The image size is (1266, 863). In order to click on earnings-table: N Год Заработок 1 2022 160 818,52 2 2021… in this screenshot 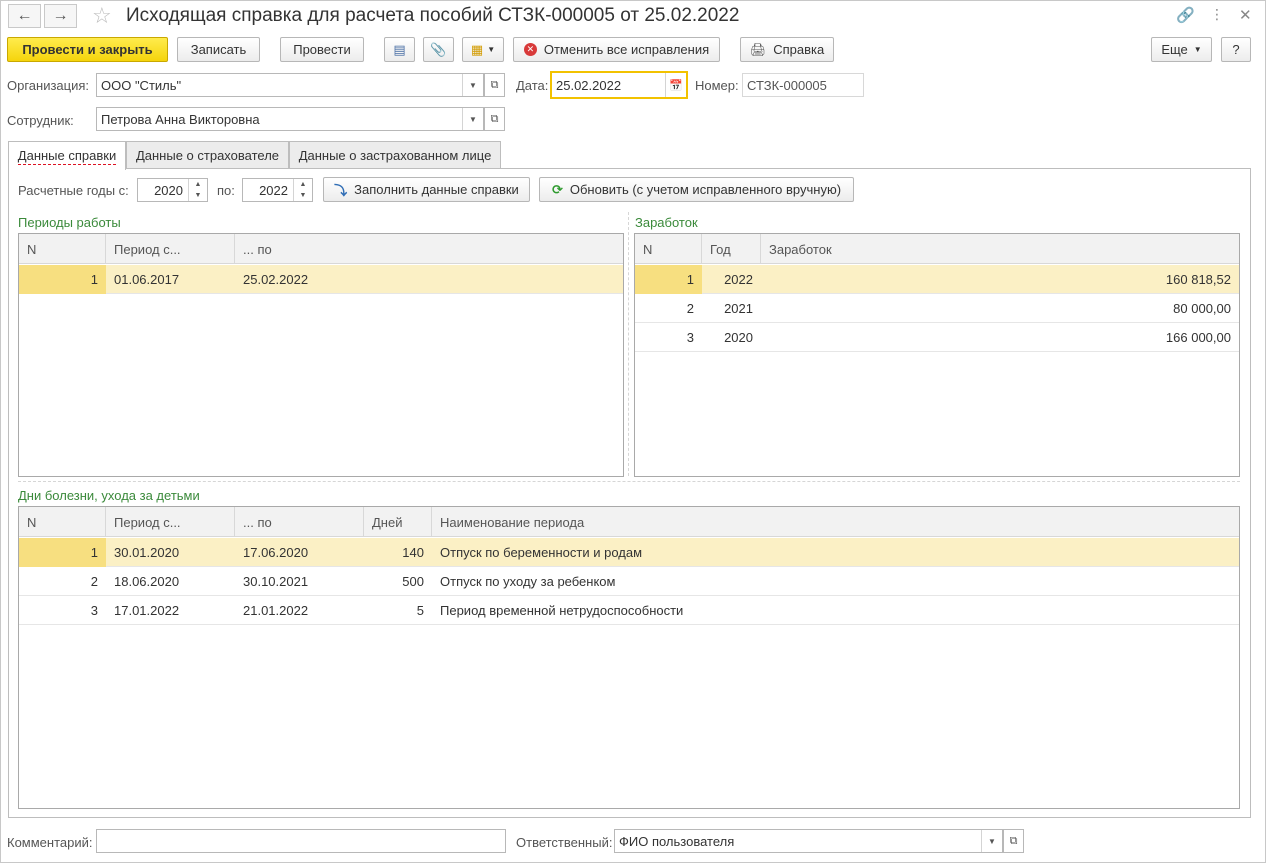, I will do `click(937, 355)`.